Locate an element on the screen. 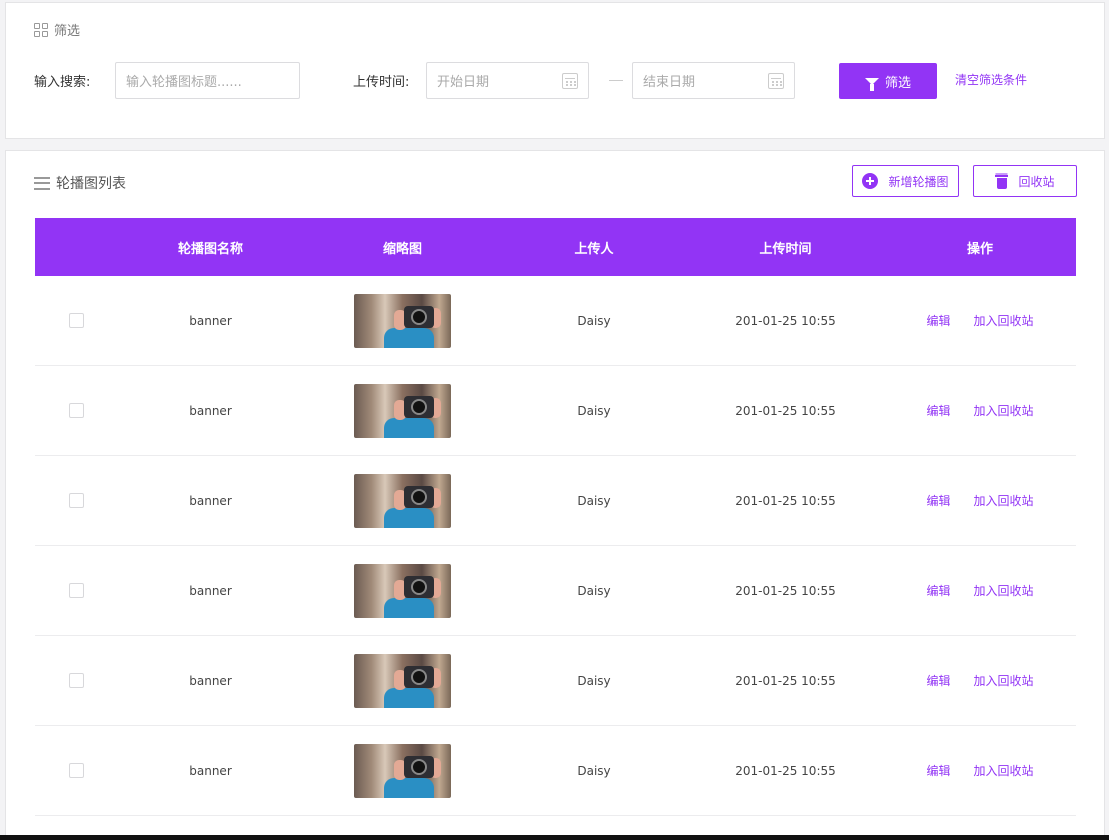 The height and width of the screenshot is (840, 1109). recycle-bin-button: 回收站 is located at coordinates (1025, 181).